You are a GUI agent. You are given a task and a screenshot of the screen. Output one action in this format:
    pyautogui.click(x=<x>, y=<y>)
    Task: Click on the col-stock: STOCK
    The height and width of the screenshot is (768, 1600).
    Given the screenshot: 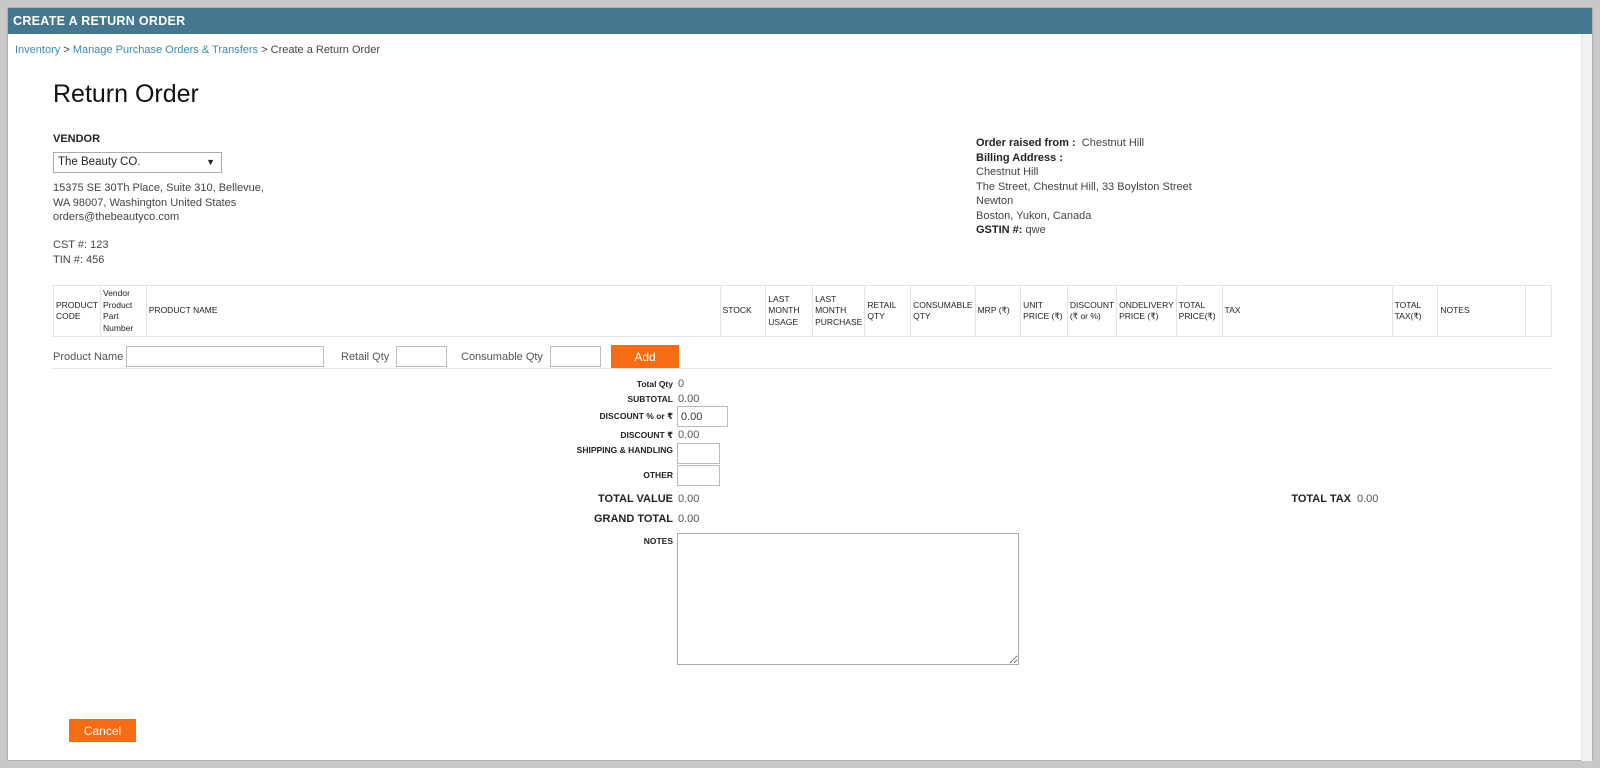 What is the action you would take?
    pyautogui.click(x=743, y=311)
    